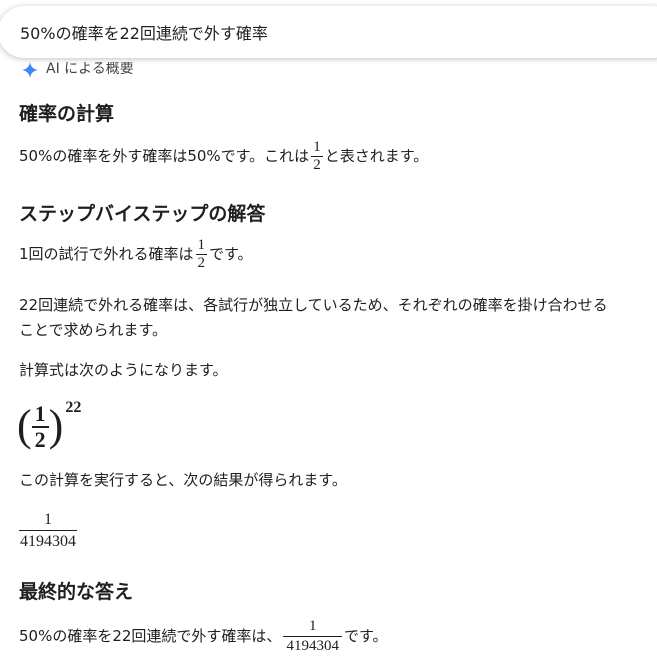 The image size is (657, 666). I want to click on step-independence-line2: ことで求められます。, so click(93, 330).